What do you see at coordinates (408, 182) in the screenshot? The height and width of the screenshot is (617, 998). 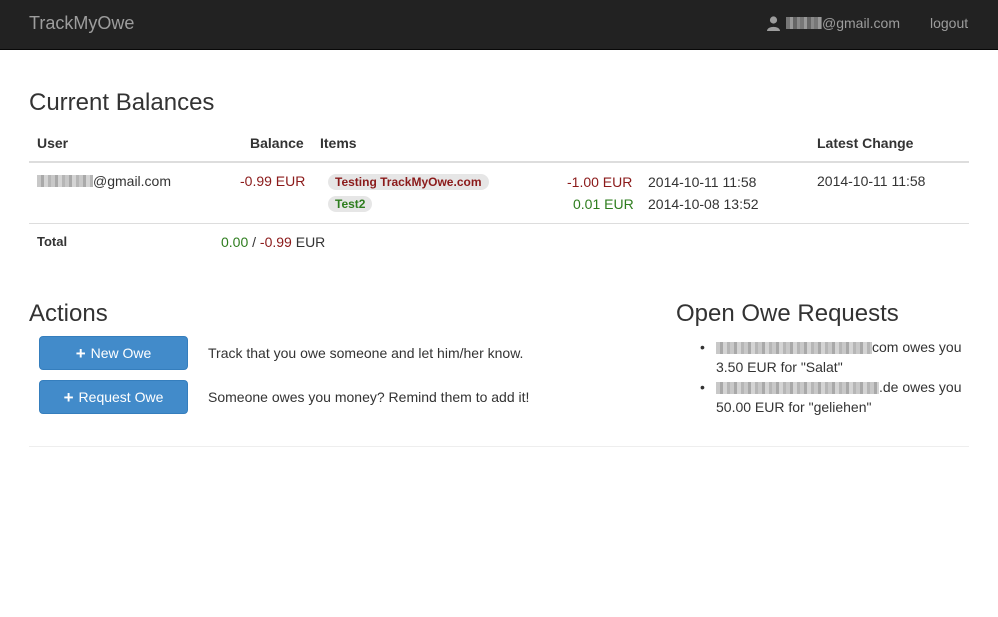 I see `item-badge: Testing TrackMyOwe.com` at bounding box center [408, 182].